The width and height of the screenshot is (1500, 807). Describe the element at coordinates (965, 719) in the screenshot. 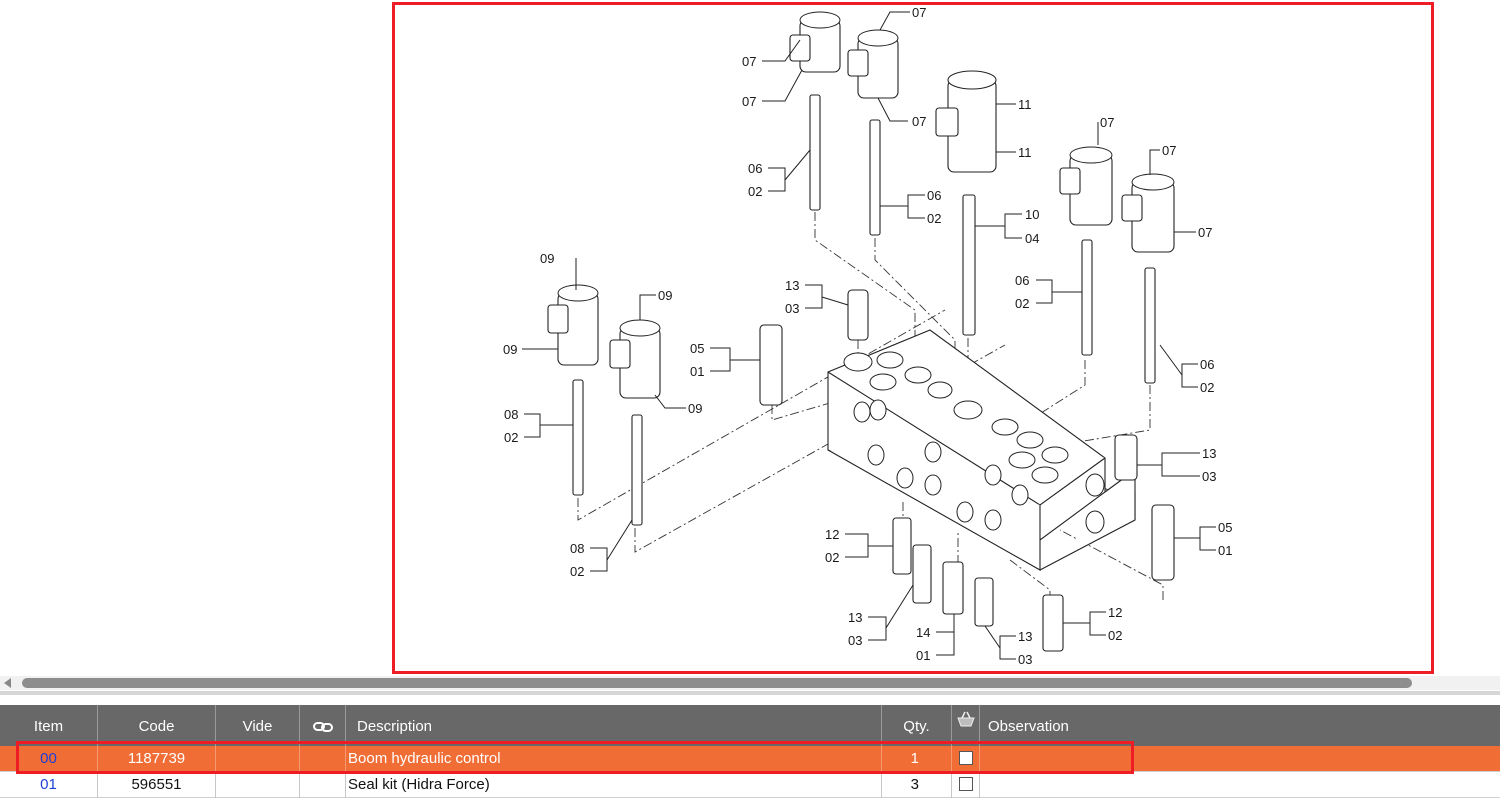

I see `cart-icon` at that location.